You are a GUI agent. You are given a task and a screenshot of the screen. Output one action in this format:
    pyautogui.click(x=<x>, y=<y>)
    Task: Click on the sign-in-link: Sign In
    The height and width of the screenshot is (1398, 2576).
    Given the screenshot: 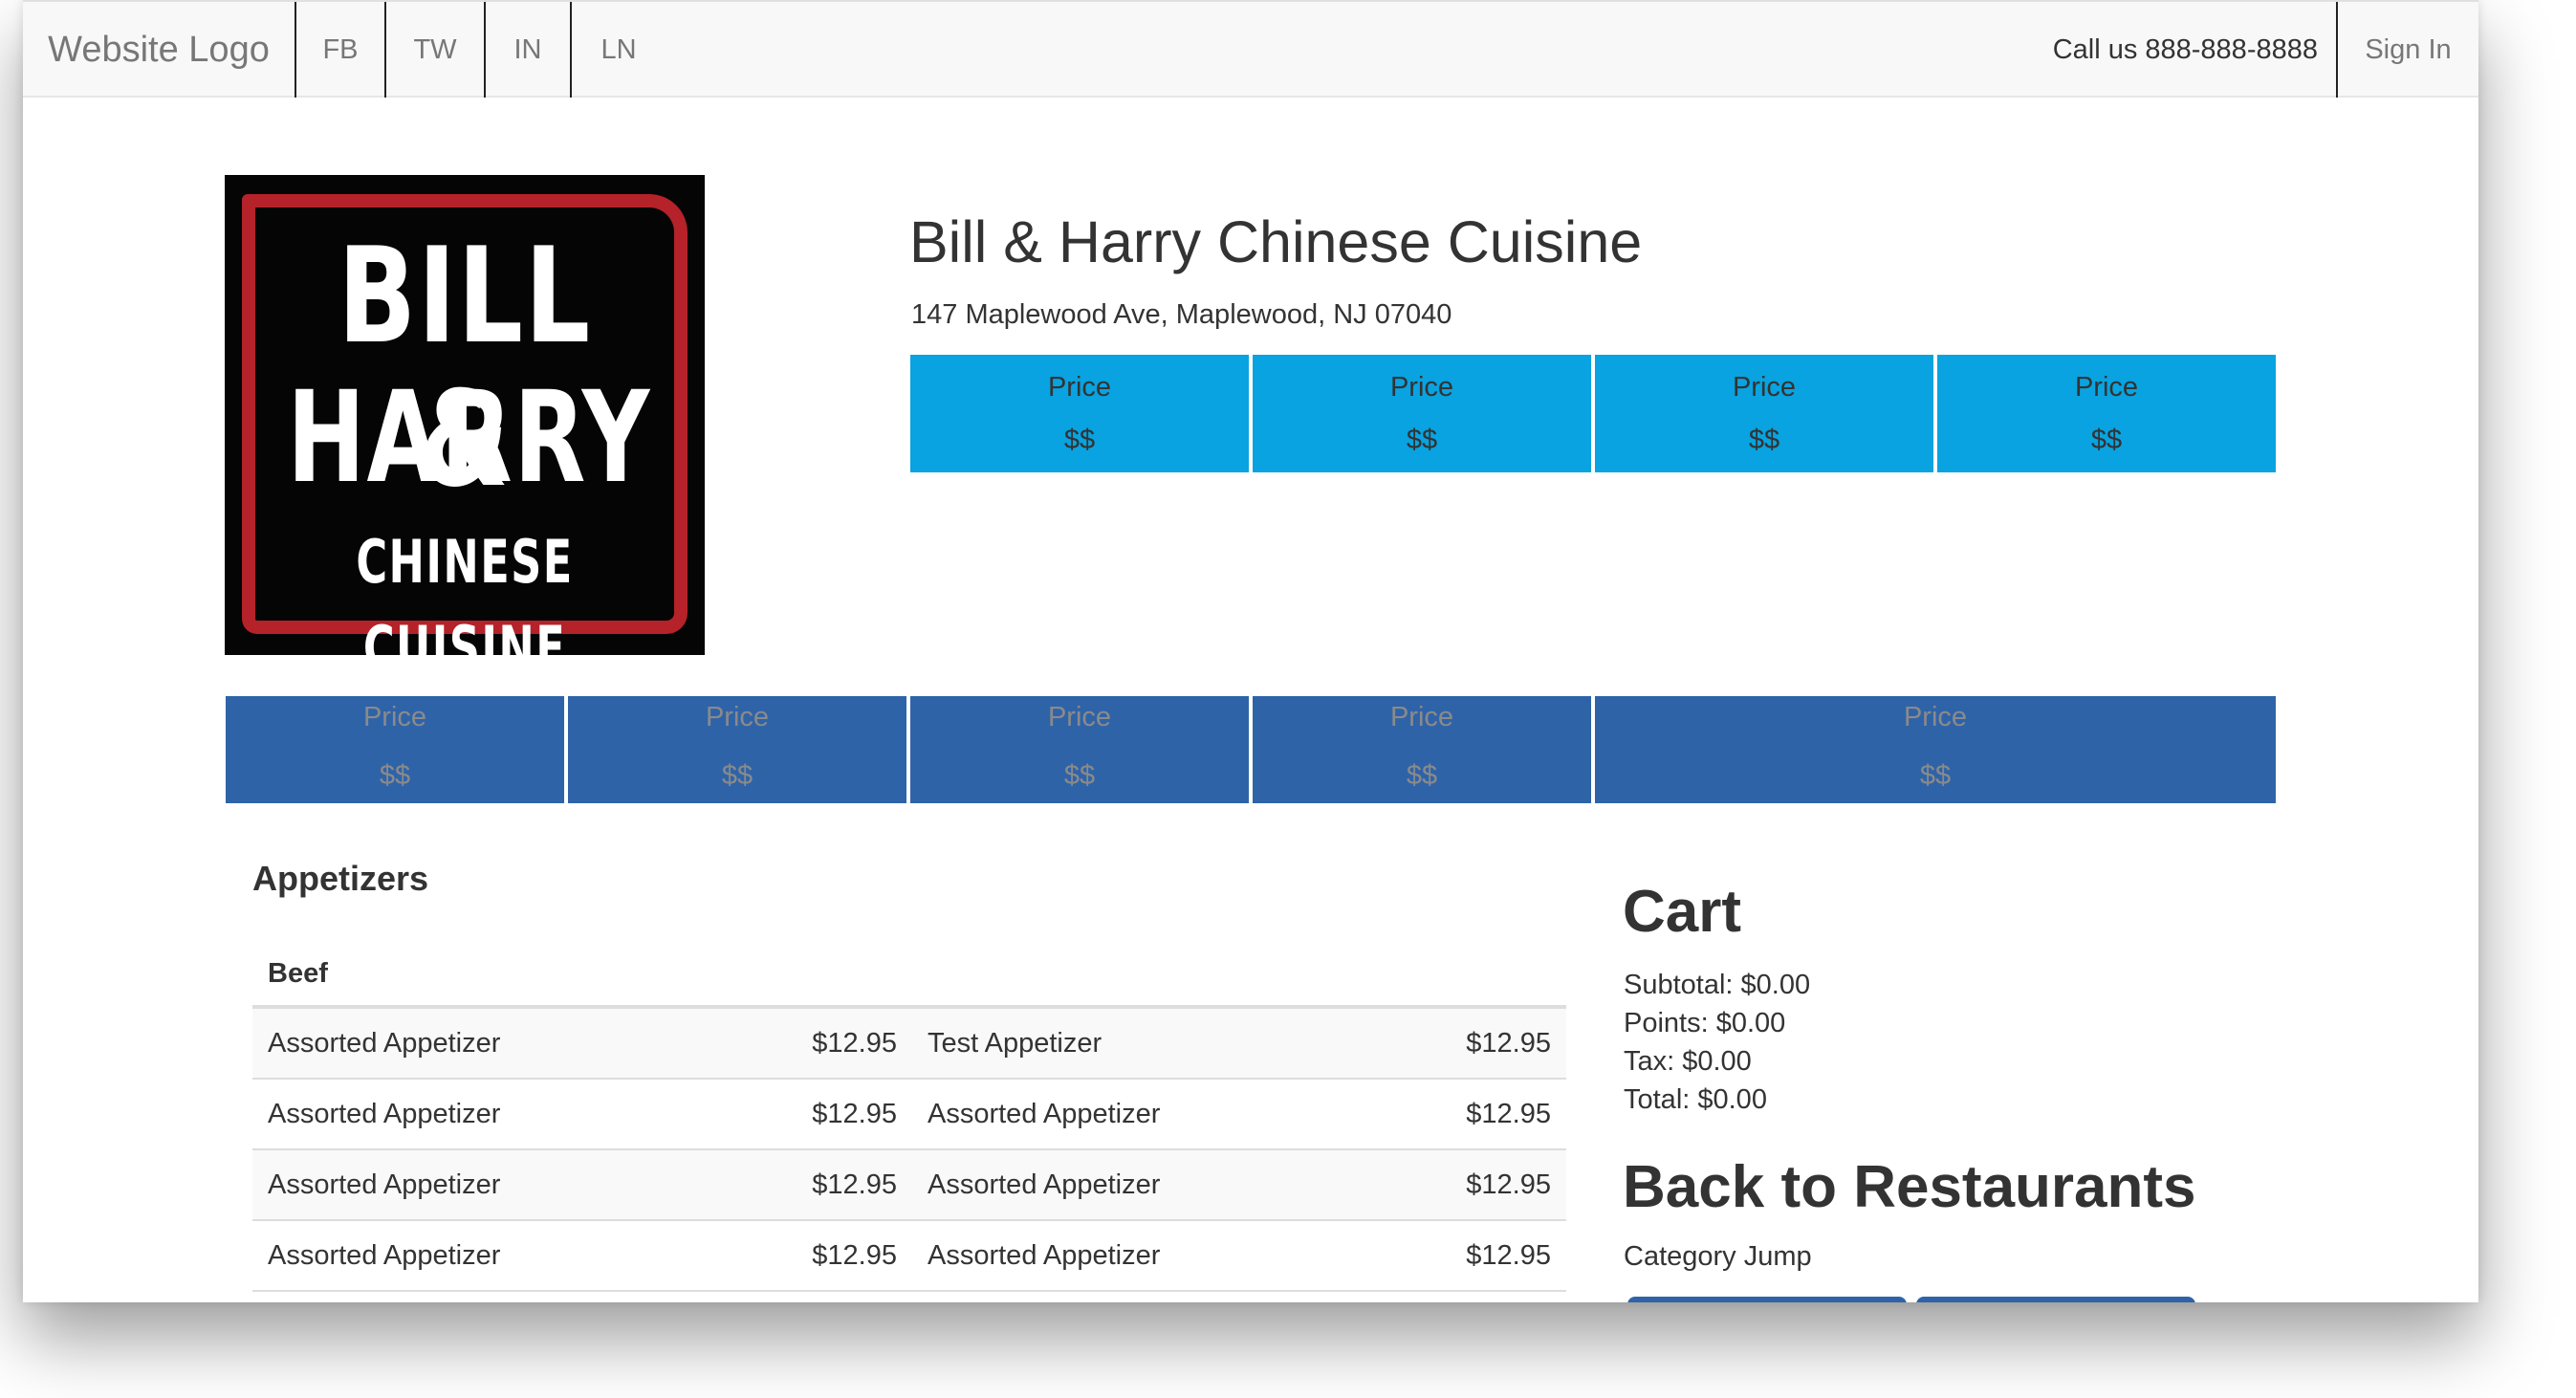 What is the action you would take?
    pyautogui.click(x=2408, y=50)
    